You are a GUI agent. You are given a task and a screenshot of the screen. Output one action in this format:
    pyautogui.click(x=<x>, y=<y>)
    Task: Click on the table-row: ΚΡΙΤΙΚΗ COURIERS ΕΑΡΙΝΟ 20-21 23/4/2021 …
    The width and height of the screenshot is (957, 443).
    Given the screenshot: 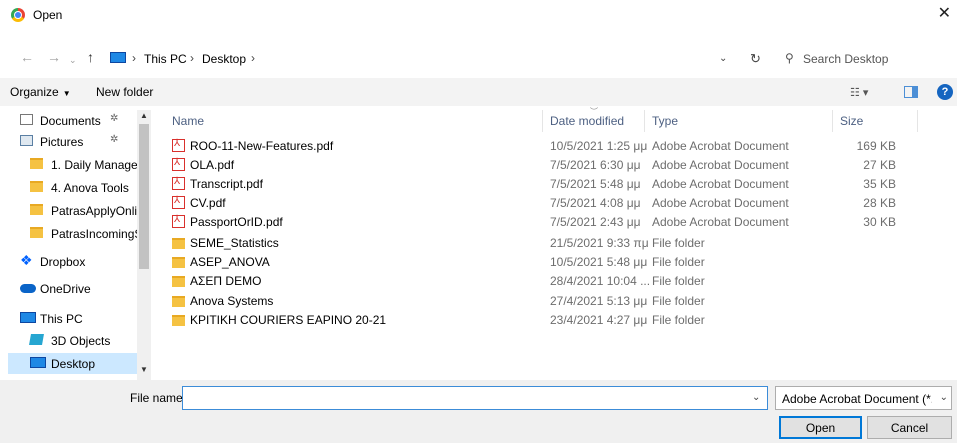 What is the action you would take?
    pyautogui.click(x=558, y=319)
    